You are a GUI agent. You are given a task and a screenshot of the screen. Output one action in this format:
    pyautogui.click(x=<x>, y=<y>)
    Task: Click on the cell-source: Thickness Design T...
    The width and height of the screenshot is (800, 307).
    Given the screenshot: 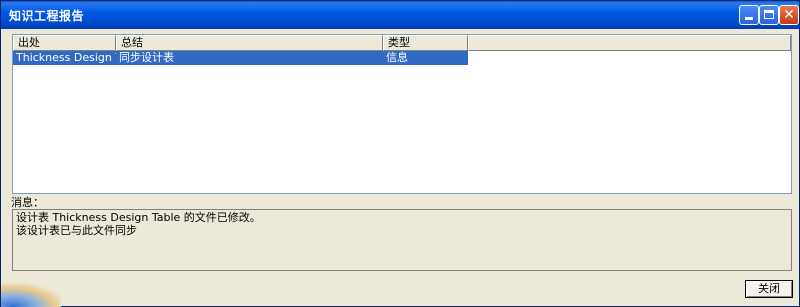 What is the action you would take?
    pyautogui.click(x=66, y=57)
    